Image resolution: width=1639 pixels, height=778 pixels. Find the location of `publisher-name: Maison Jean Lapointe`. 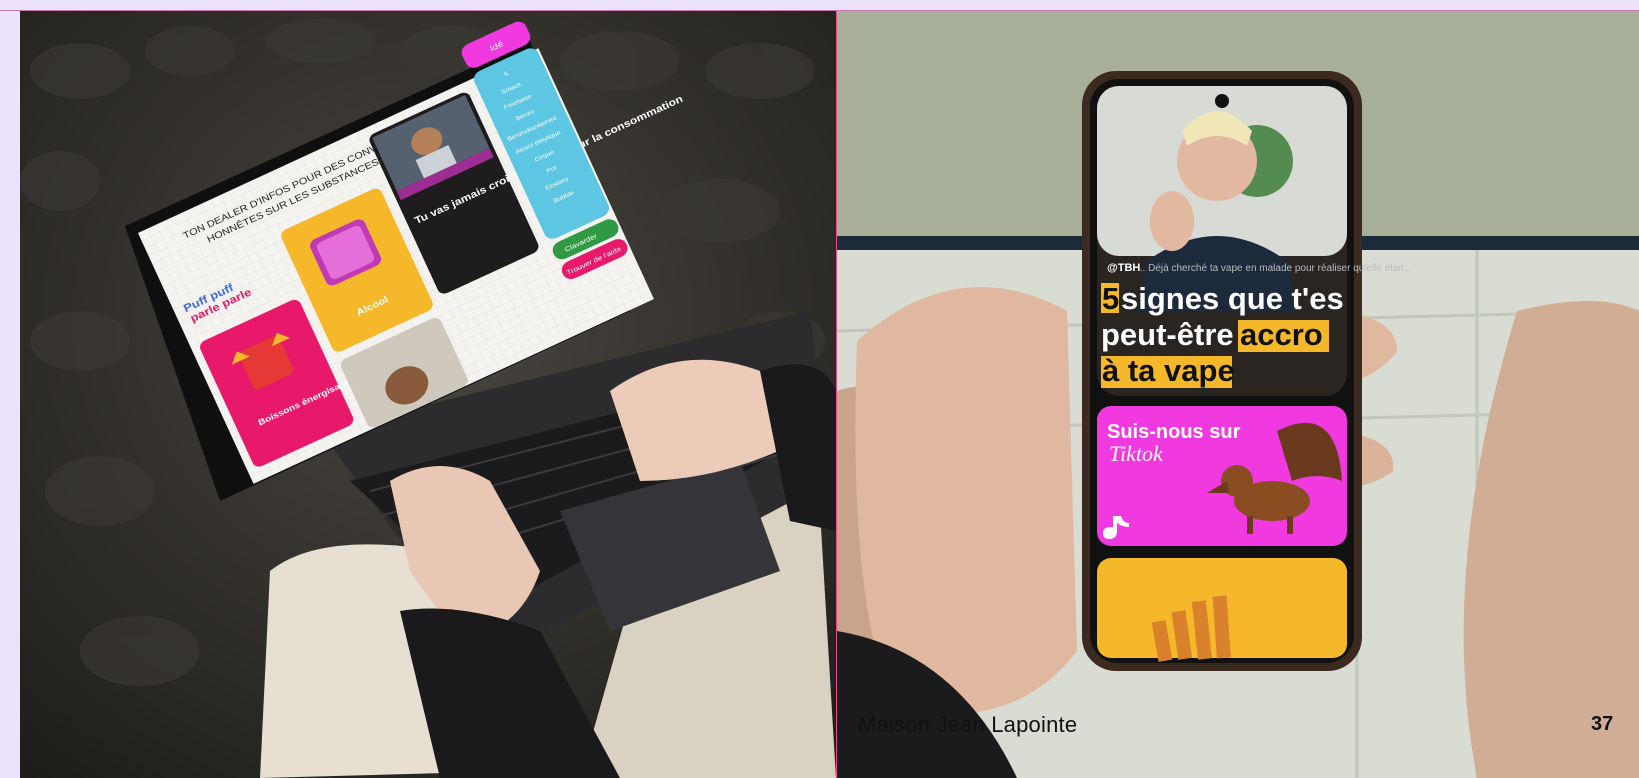

publisher-name: Maison Jean Lapointe is located at coordinates (968, 724).